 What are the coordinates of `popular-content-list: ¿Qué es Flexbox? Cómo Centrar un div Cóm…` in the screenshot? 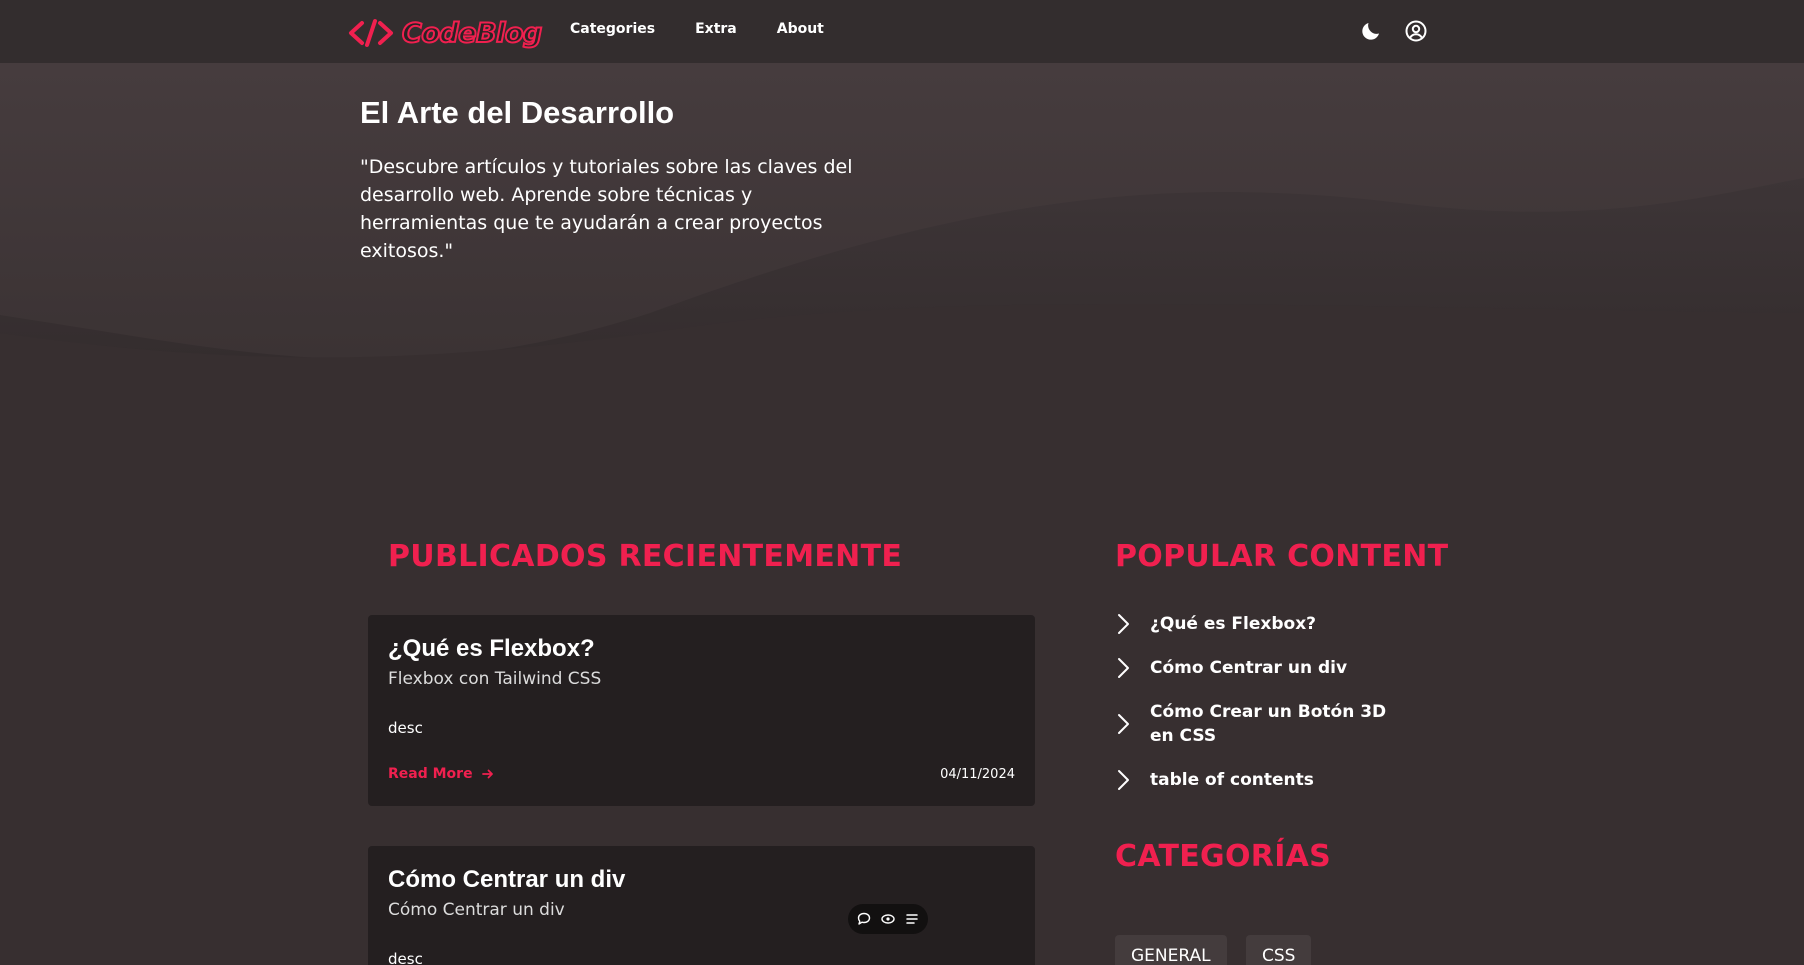 It's located at (1264, 712).